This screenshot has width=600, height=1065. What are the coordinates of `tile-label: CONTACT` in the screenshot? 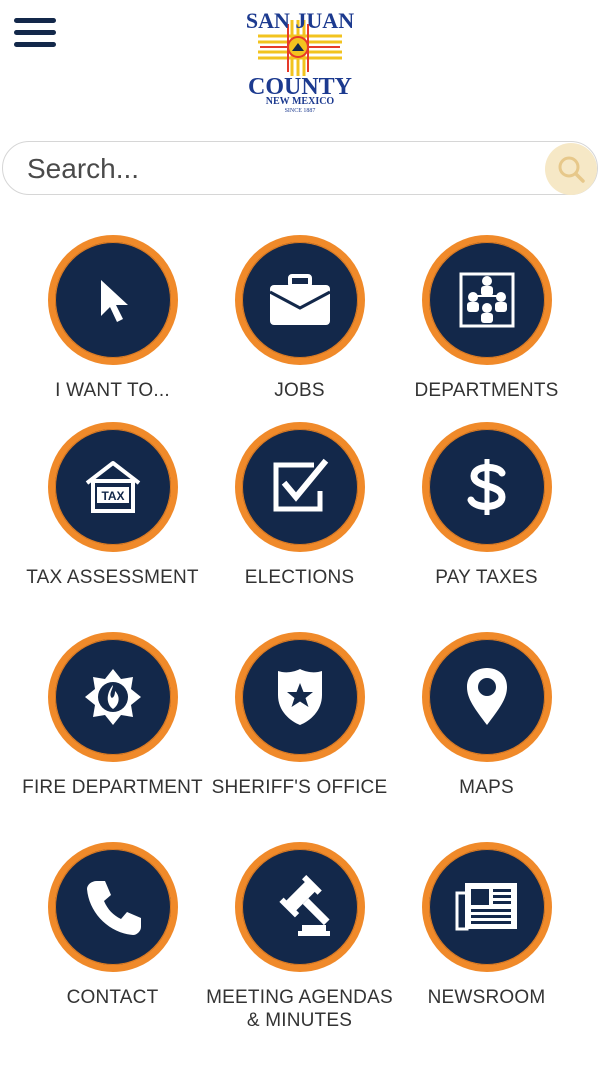 It's located at (112, 997).